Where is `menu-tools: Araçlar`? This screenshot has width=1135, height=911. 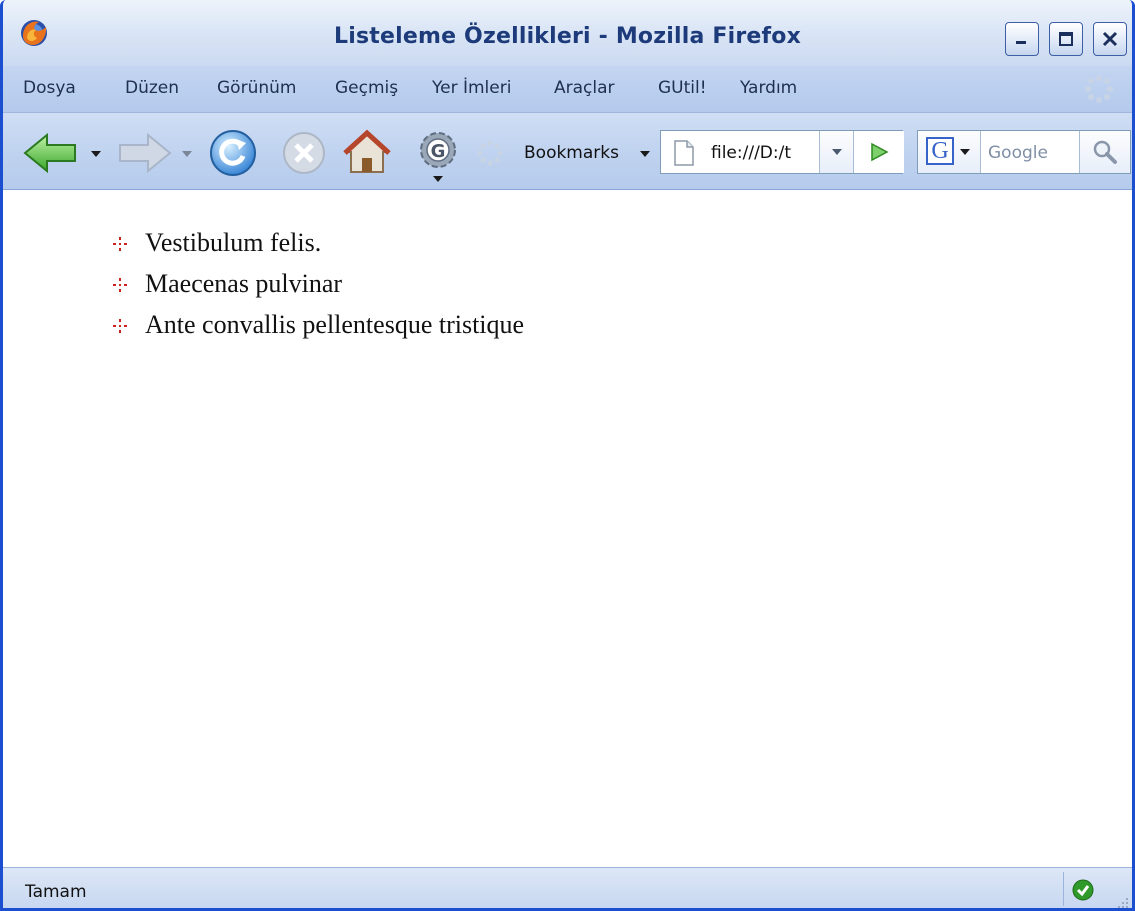 menu-tools: Araçlar is located at coordinates (584, 88).